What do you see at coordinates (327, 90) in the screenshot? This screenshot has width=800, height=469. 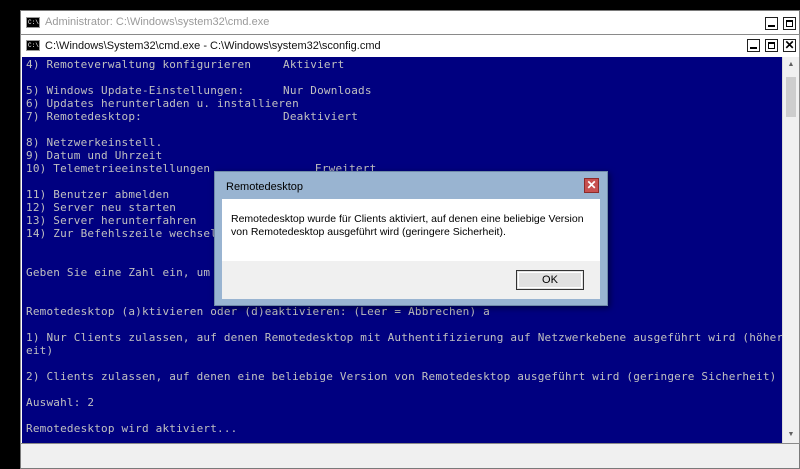 I see `console-value: Nur Downloads` at bounding box center [327, 90].